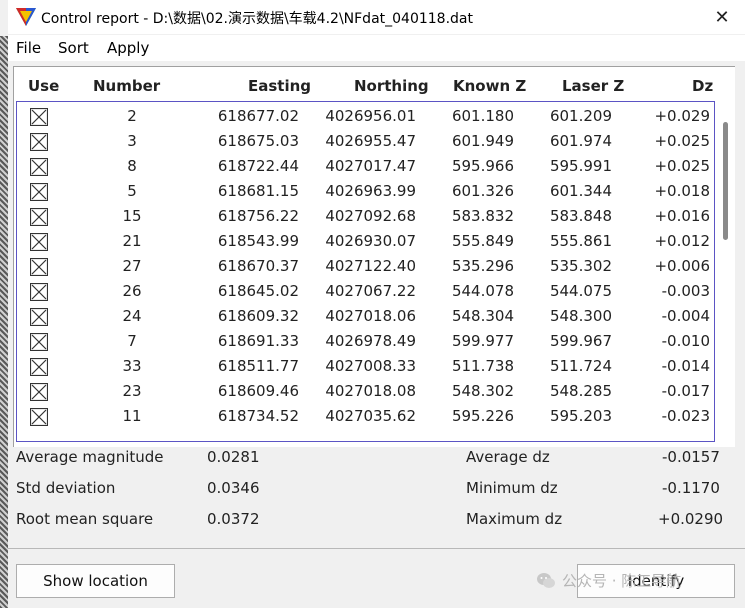 This screenshot has width=745, height=608. I want to click on cell-laser-z: 548.285, so click(580, 391).